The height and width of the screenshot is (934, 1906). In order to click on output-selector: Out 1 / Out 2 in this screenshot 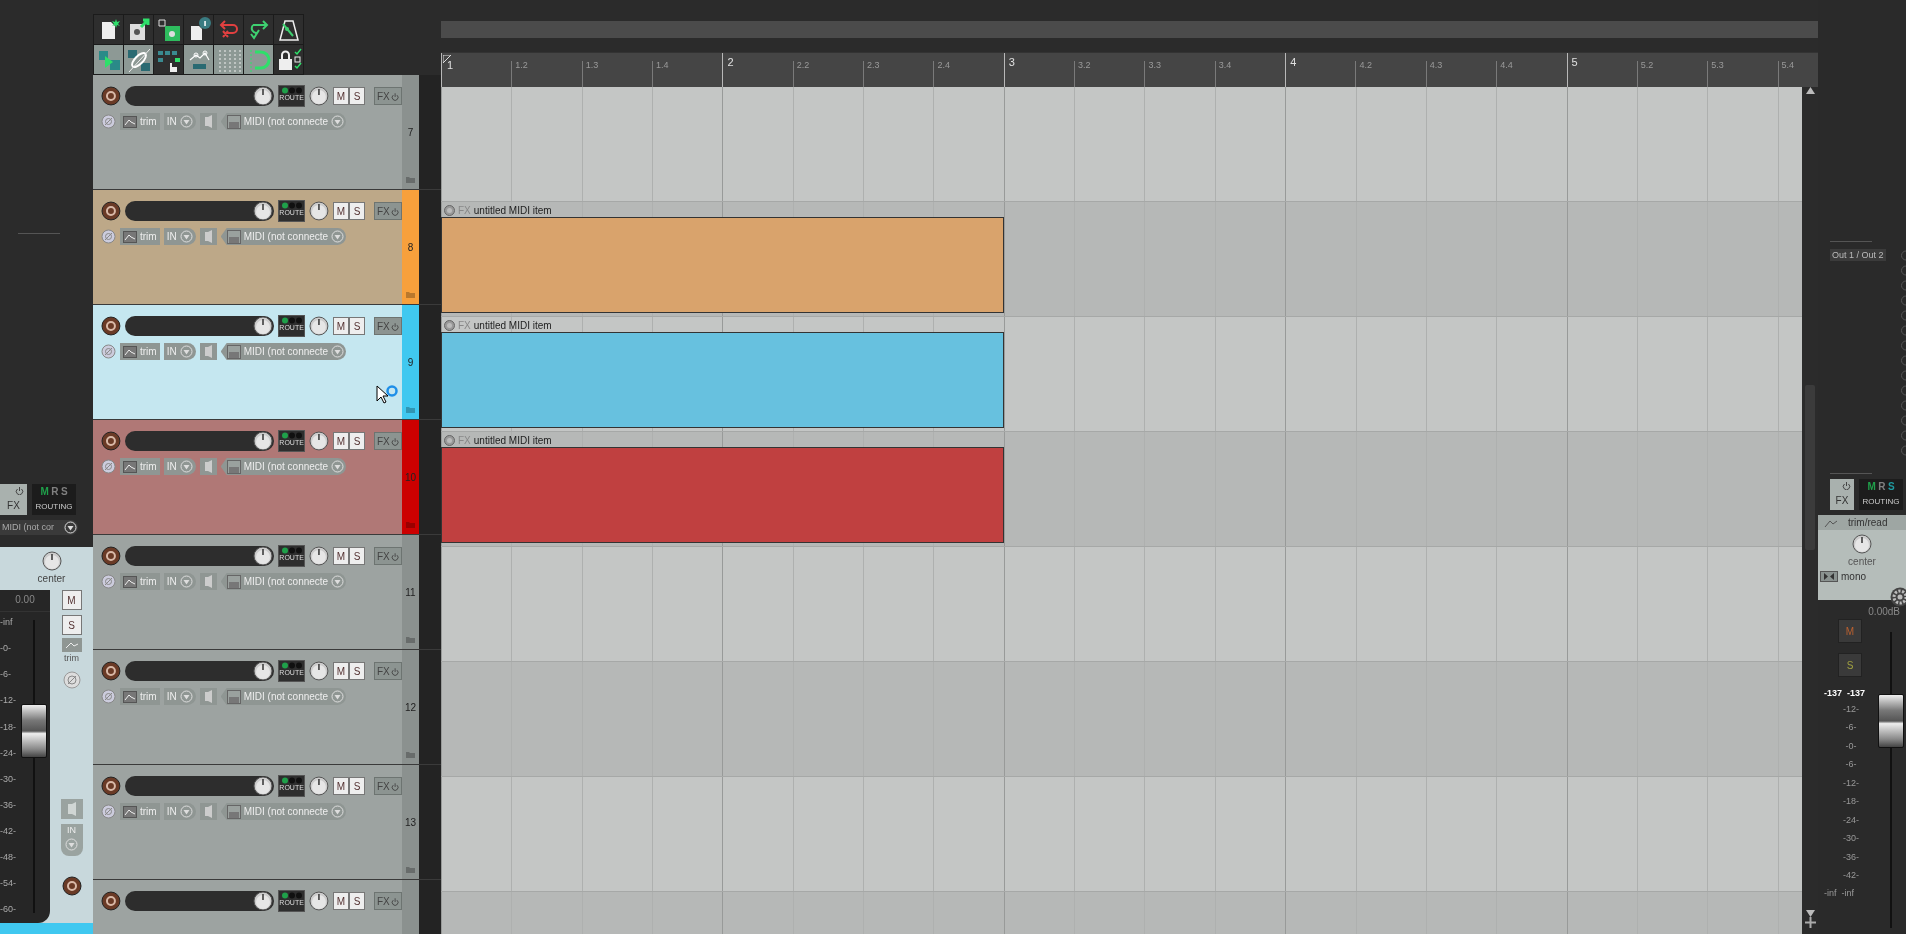, I will do `click(1858, 255)`.